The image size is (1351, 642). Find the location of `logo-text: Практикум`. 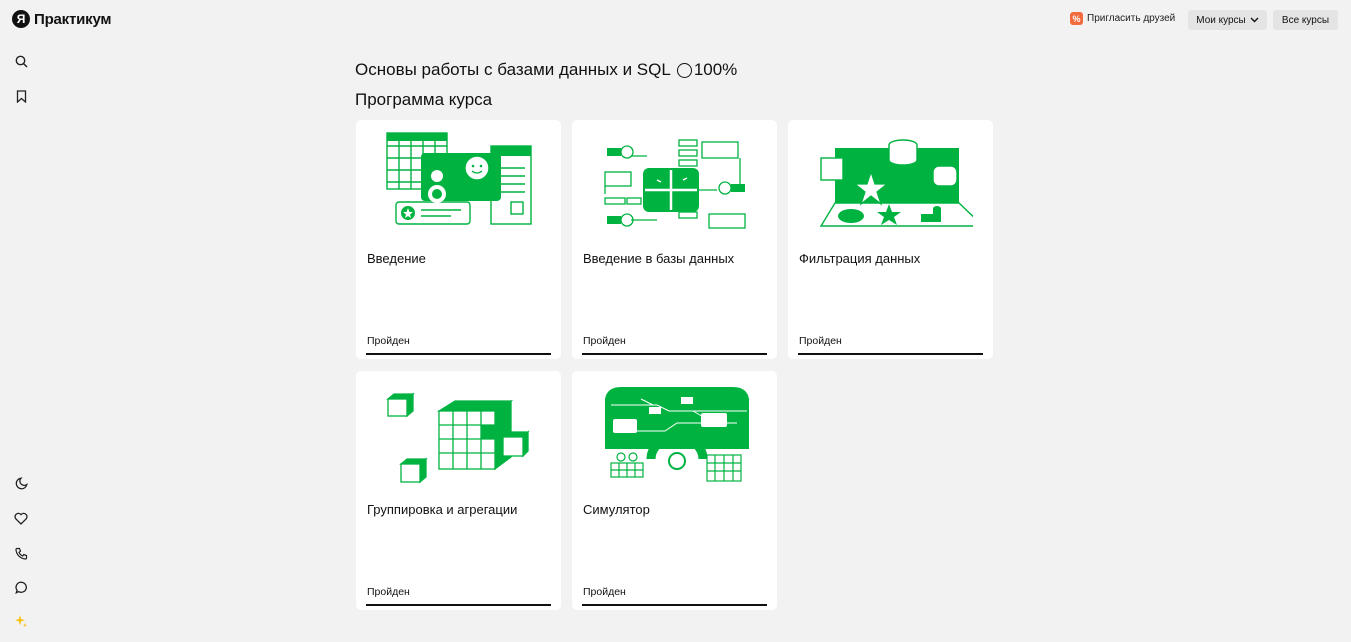

logo-text: Практикум is located at coordinates (73, 19).